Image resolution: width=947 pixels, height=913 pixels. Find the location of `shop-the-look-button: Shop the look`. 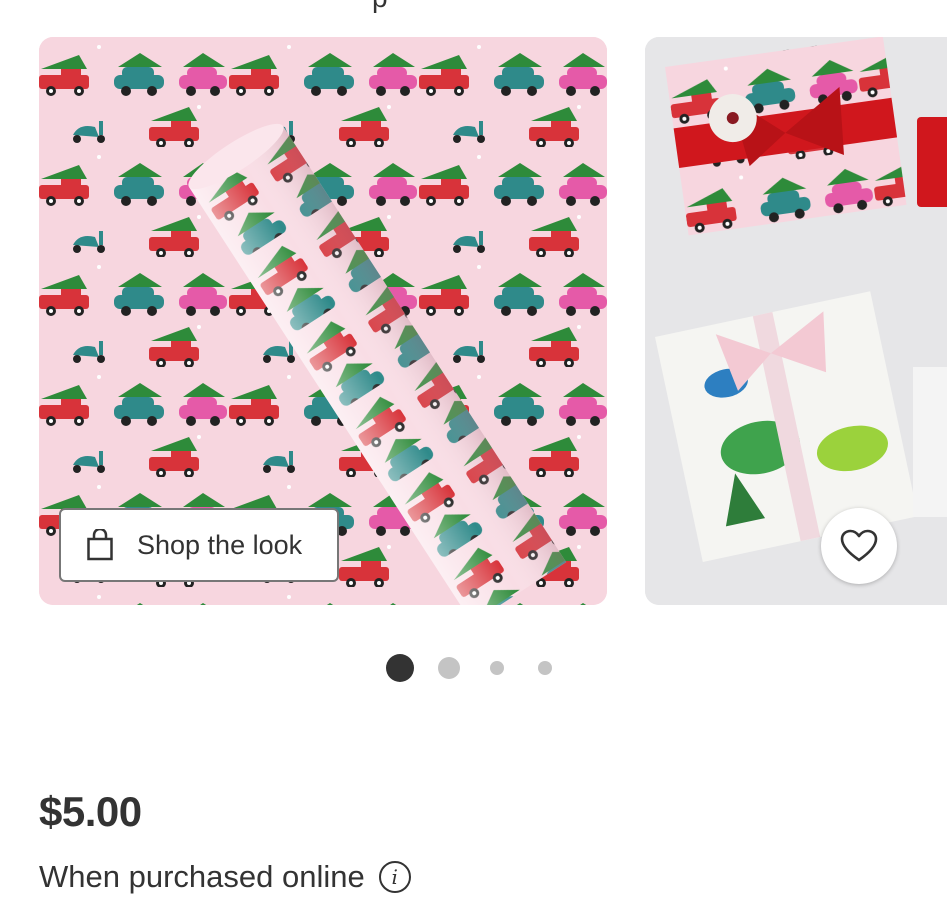

shop-the-look-button: Shop the look is located at coordinates (199, 545).